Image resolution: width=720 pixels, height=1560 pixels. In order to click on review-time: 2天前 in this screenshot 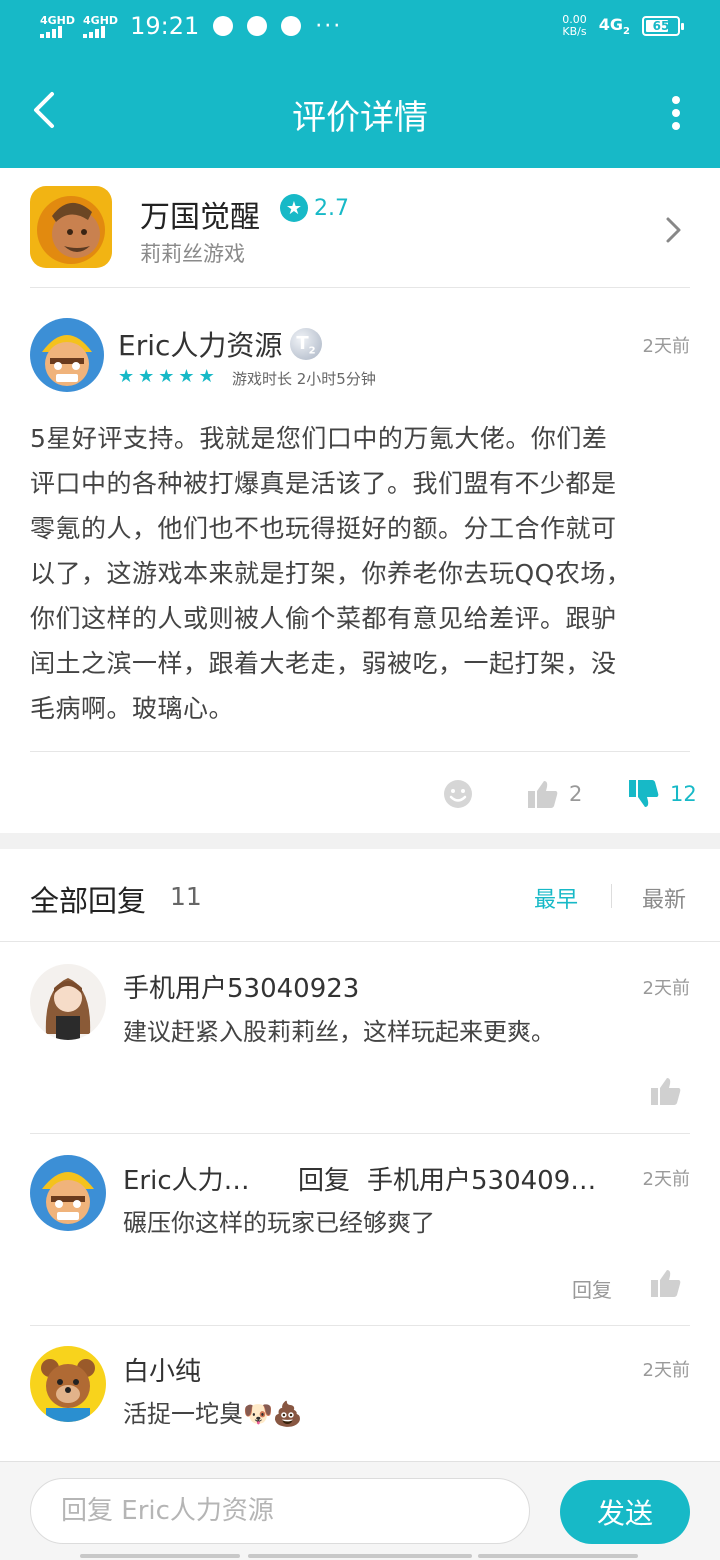, I will do `click(666, 346)`.